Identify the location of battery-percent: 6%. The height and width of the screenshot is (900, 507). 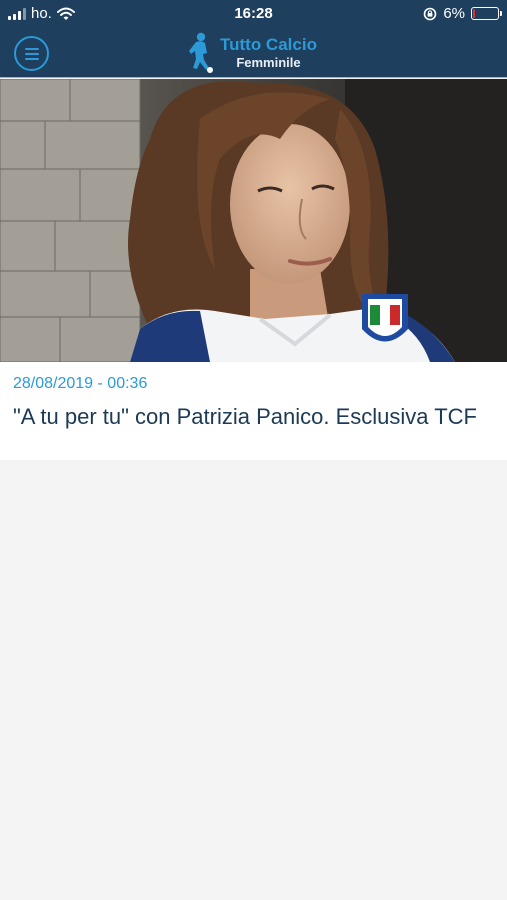
(454, 13).